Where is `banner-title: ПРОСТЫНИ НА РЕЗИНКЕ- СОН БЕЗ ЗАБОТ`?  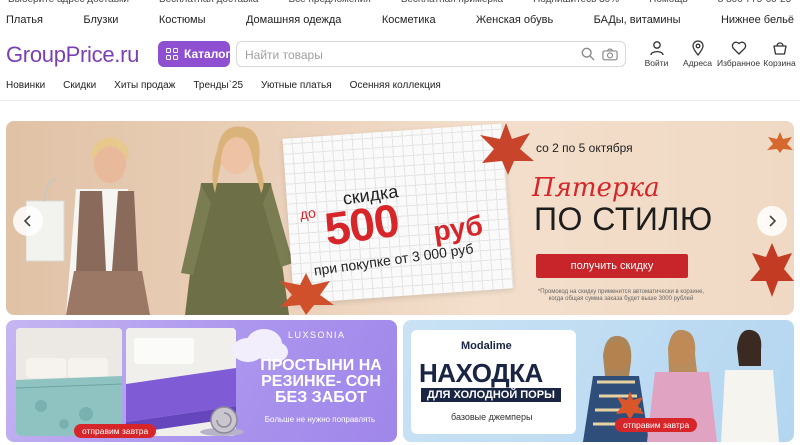
banner-title: ПРОСТЫНИ НА РЕЗИНКЕ- СОН БЕЗ ЗАБОТ is located at coordinates (321, 381).